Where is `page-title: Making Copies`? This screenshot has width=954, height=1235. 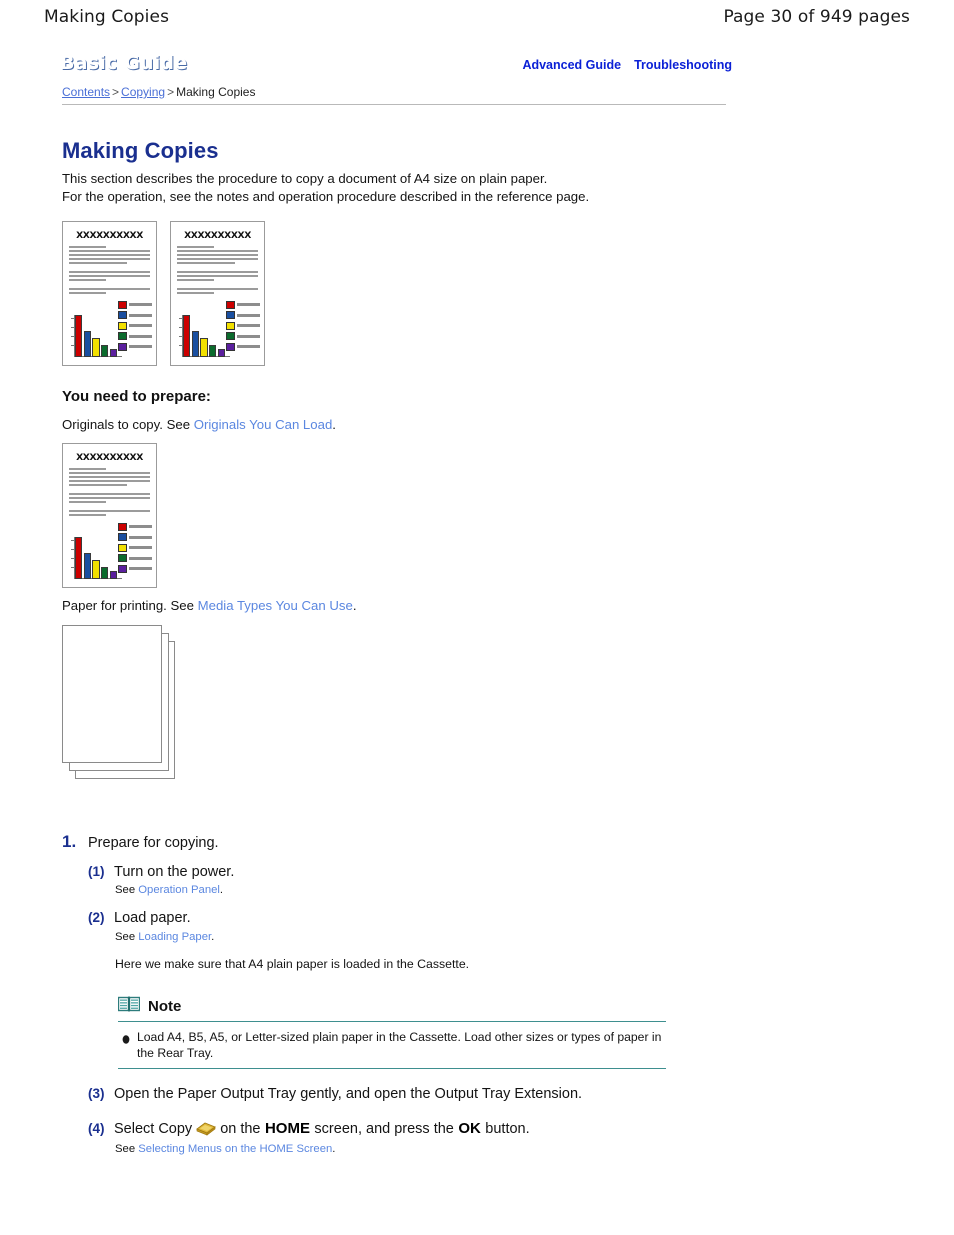
page-title: Making Copies is located at coordinates (140, 150).